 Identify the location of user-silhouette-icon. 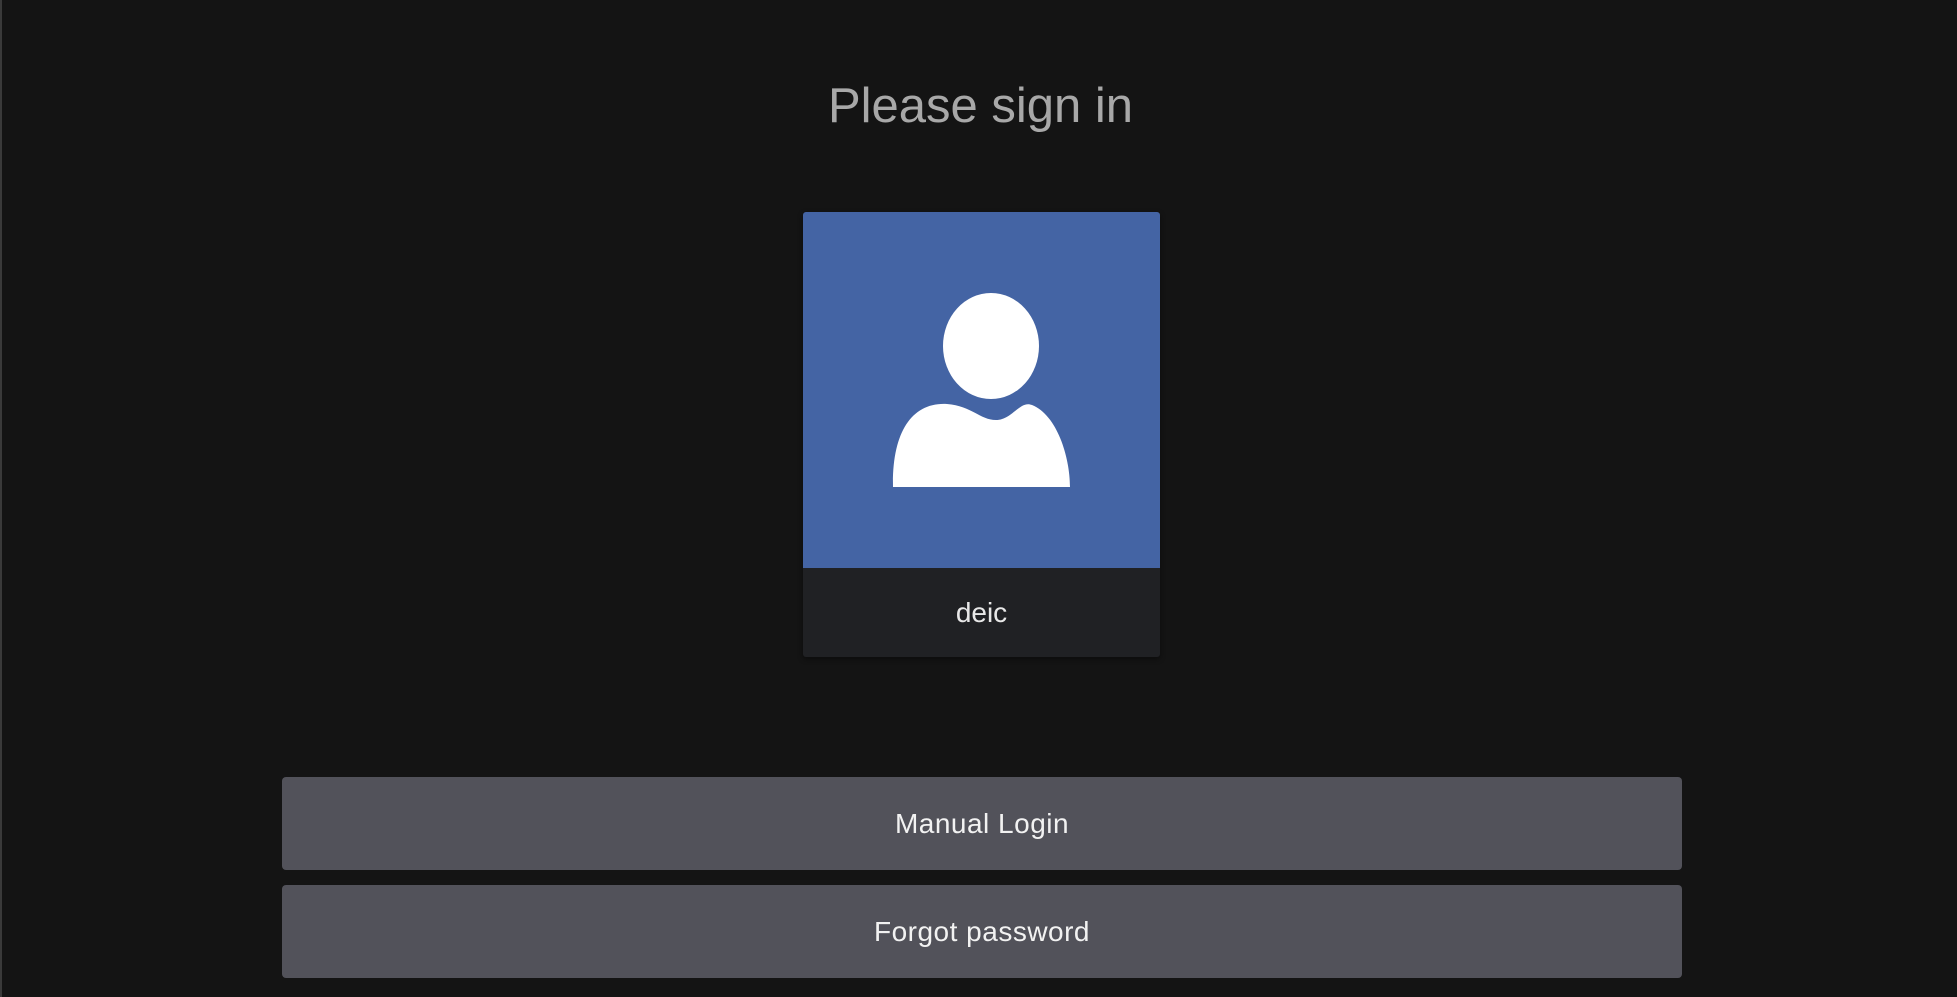
(981, 390).